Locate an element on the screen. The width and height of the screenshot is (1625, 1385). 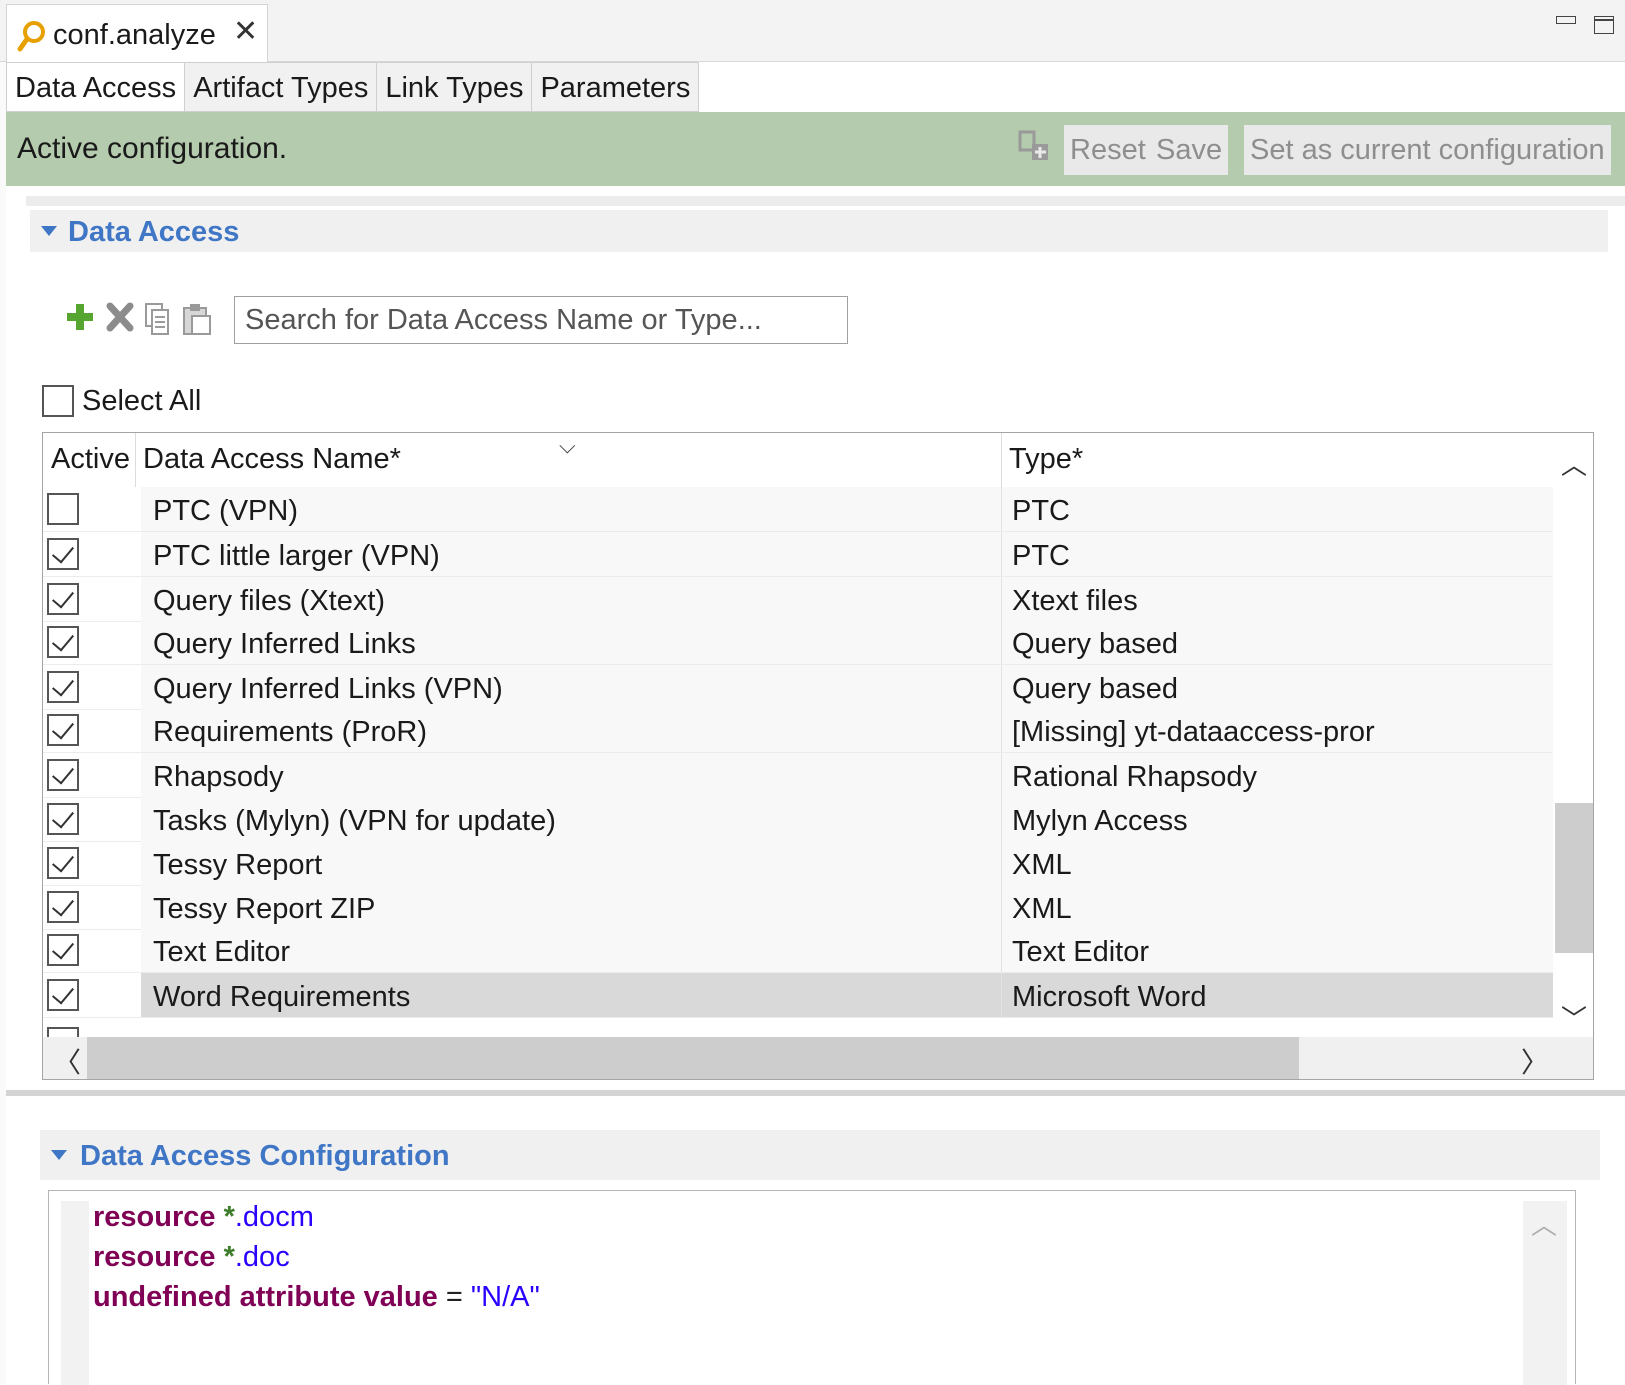
table-row: Query files (Xtext) Xtext files is located at coordinates (798, 599).